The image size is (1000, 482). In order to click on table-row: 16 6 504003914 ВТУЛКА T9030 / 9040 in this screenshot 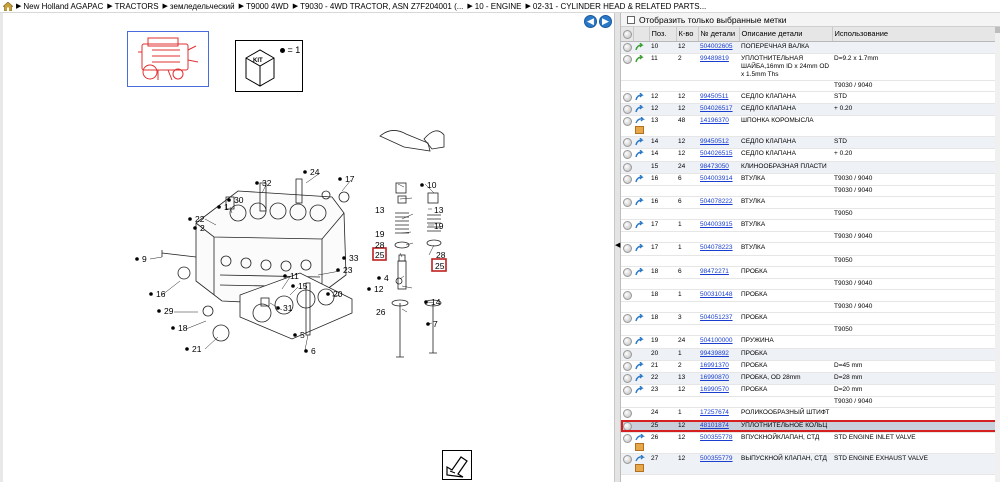, I will do `click(810, 179)`.